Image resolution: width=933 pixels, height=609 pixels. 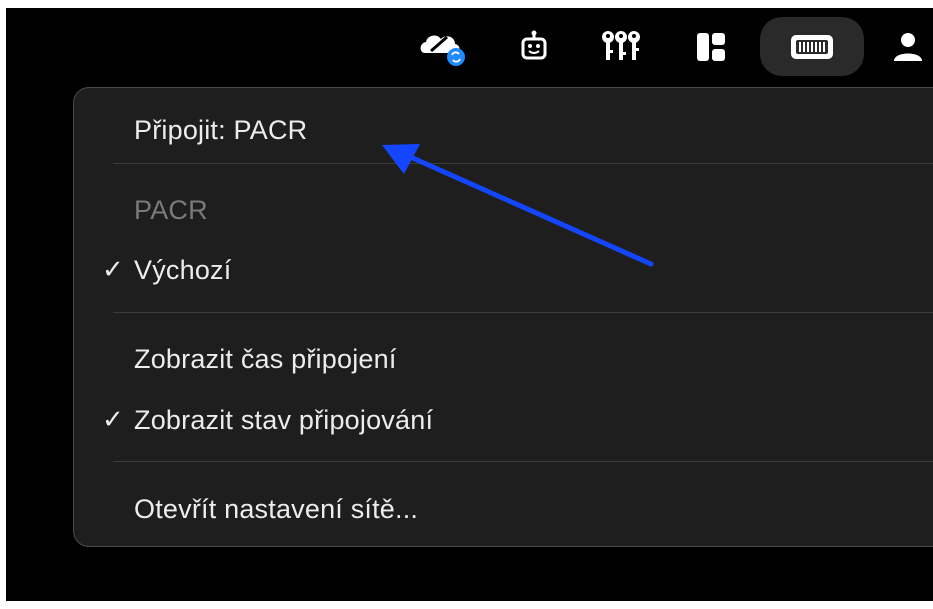 What do you see at coordinates (284, 419) in the screenshot?
I see `show-connect-status-label: Zobrazit stav připojování` at bounding box center [284, 419].